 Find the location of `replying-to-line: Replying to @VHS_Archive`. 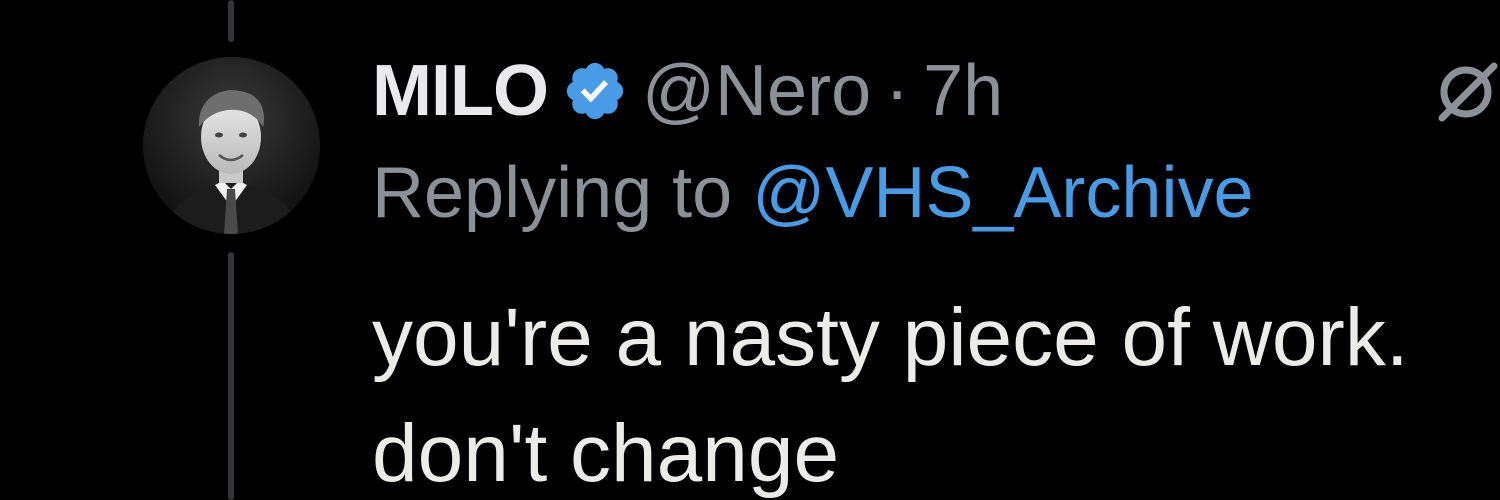

replying-to-line: Replying to @VHS_Archive is located at coordinates (813, 193).